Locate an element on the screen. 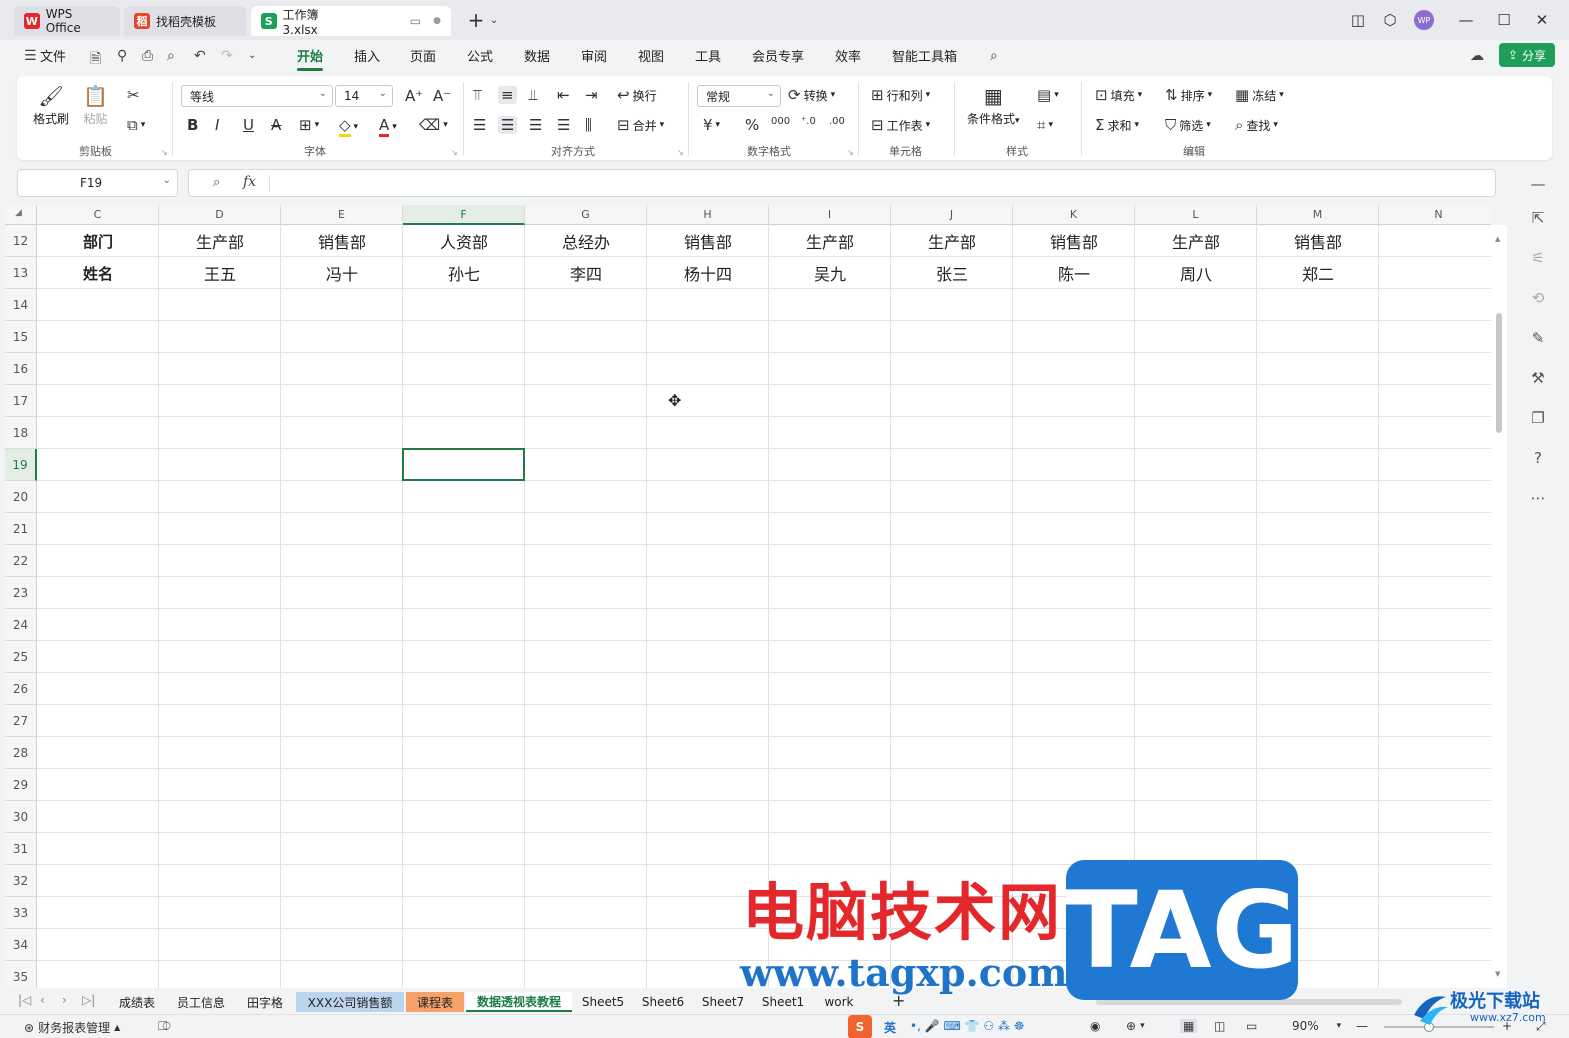  convert-button: ⟳ 转换 ▾ is located at coordinates (811, 95).